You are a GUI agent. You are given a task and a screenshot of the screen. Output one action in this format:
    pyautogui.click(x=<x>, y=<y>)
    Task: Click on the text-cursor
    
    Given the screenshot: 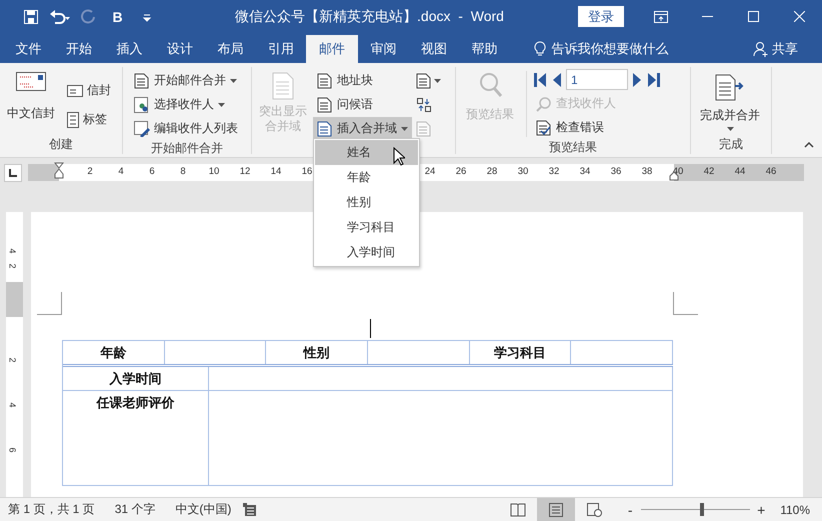 What is the action you would take?
    pyautogui.click(x=370, y=328)
    